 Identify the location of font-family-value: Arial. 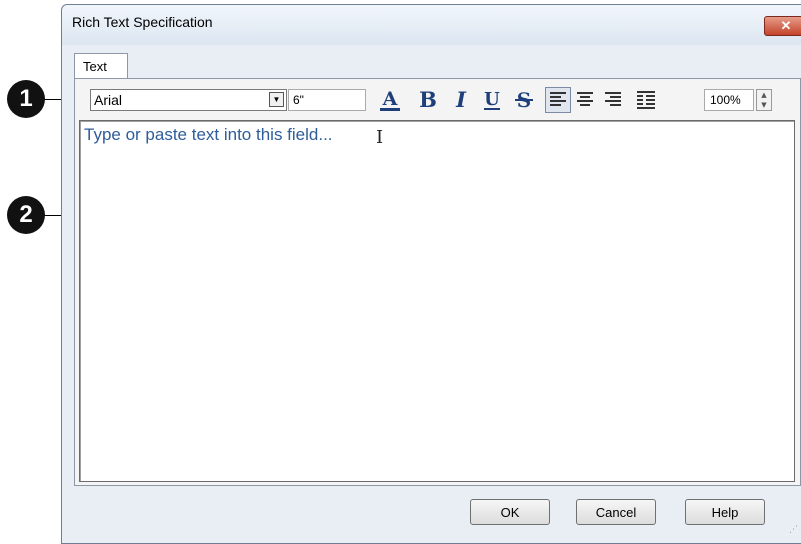
(108, 100).